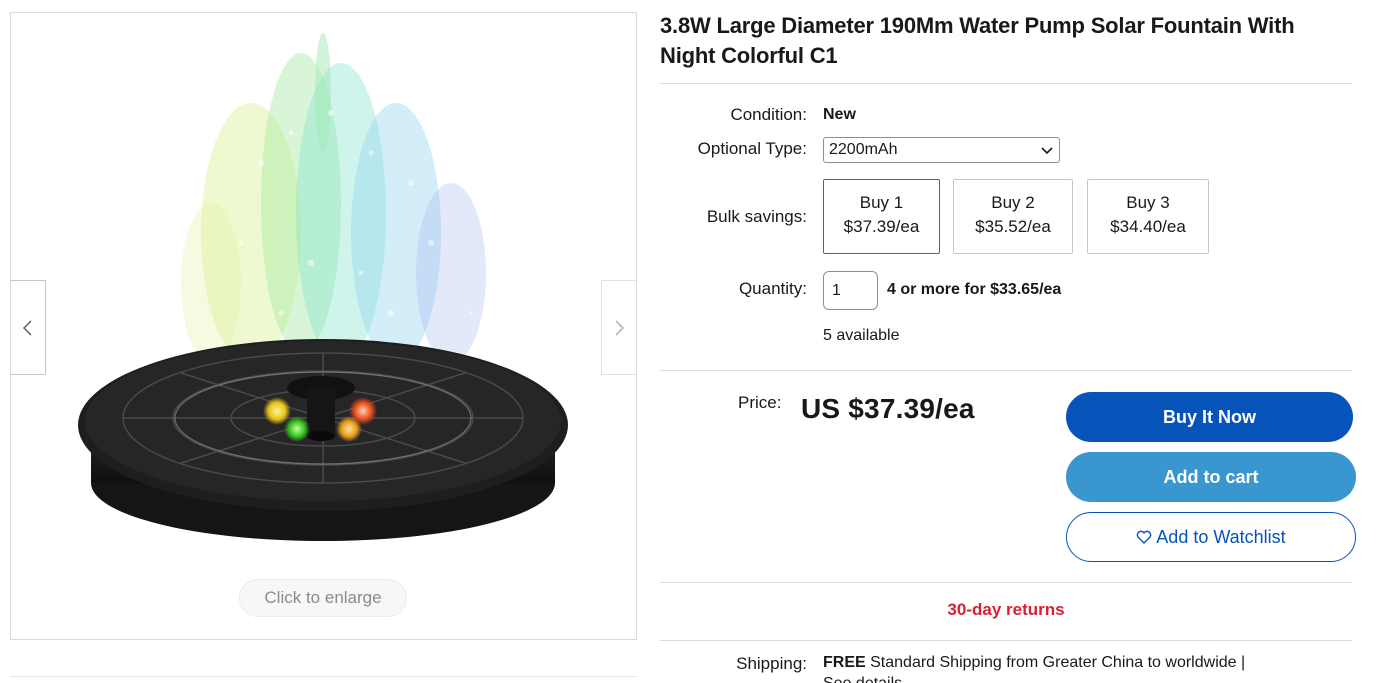 This screenshot has width=1378, height=683. Describe the element at coordinates (888, 408) in the screenshot. I see `price-value: US $37.39/ea` at that location.